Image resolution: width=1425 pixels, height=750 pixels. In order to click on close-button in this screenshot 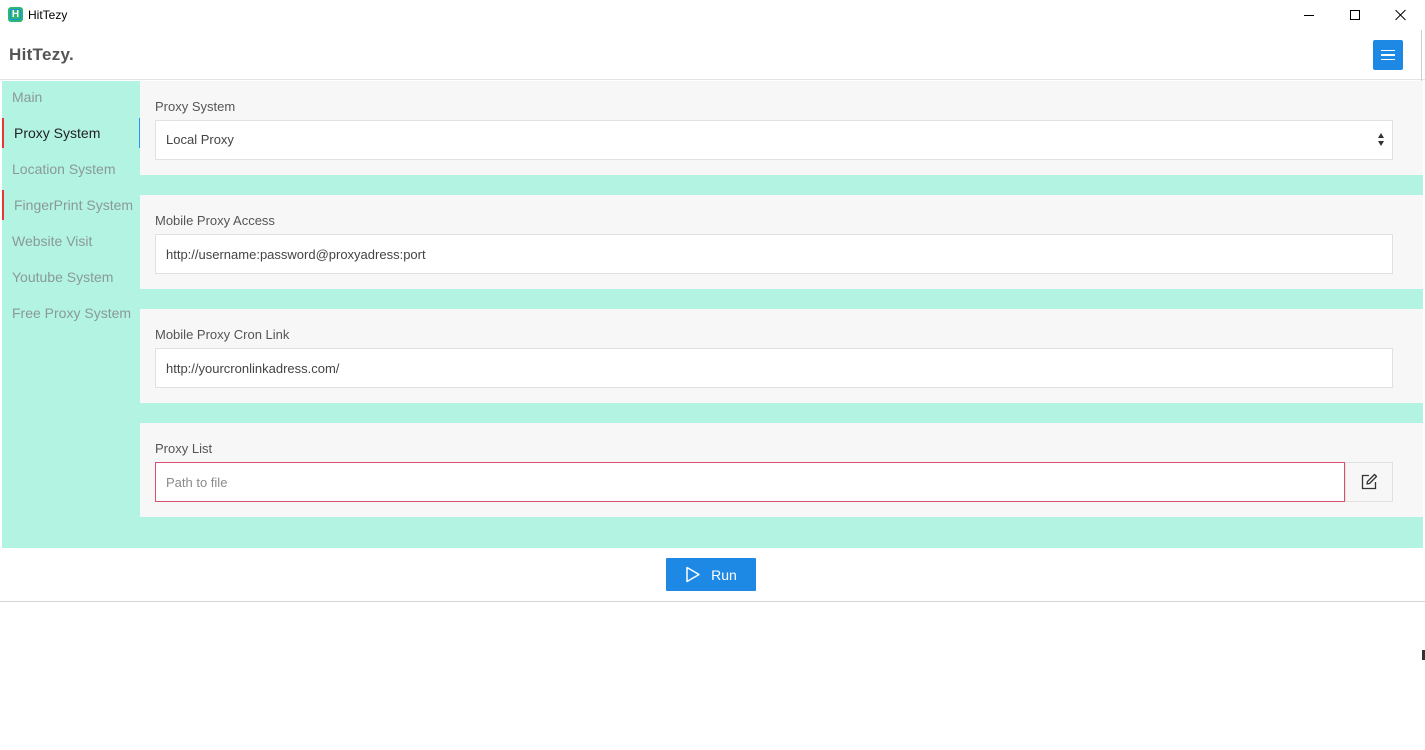, I will do `click(1401, 15)`.